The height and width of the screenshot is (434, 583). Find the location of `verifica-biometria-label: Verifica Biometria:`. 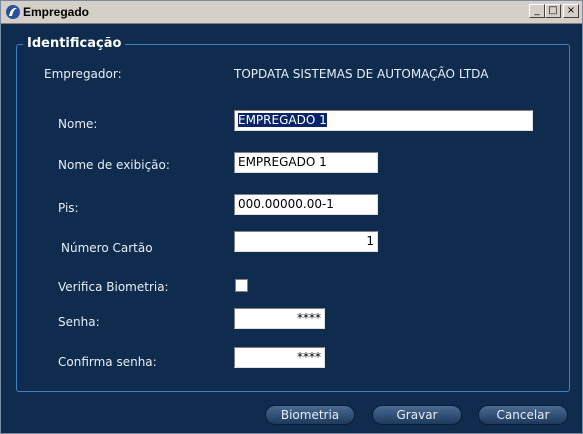

verifica-biometria-label: Verifica Biometria: is located at coordinates (113, 287).